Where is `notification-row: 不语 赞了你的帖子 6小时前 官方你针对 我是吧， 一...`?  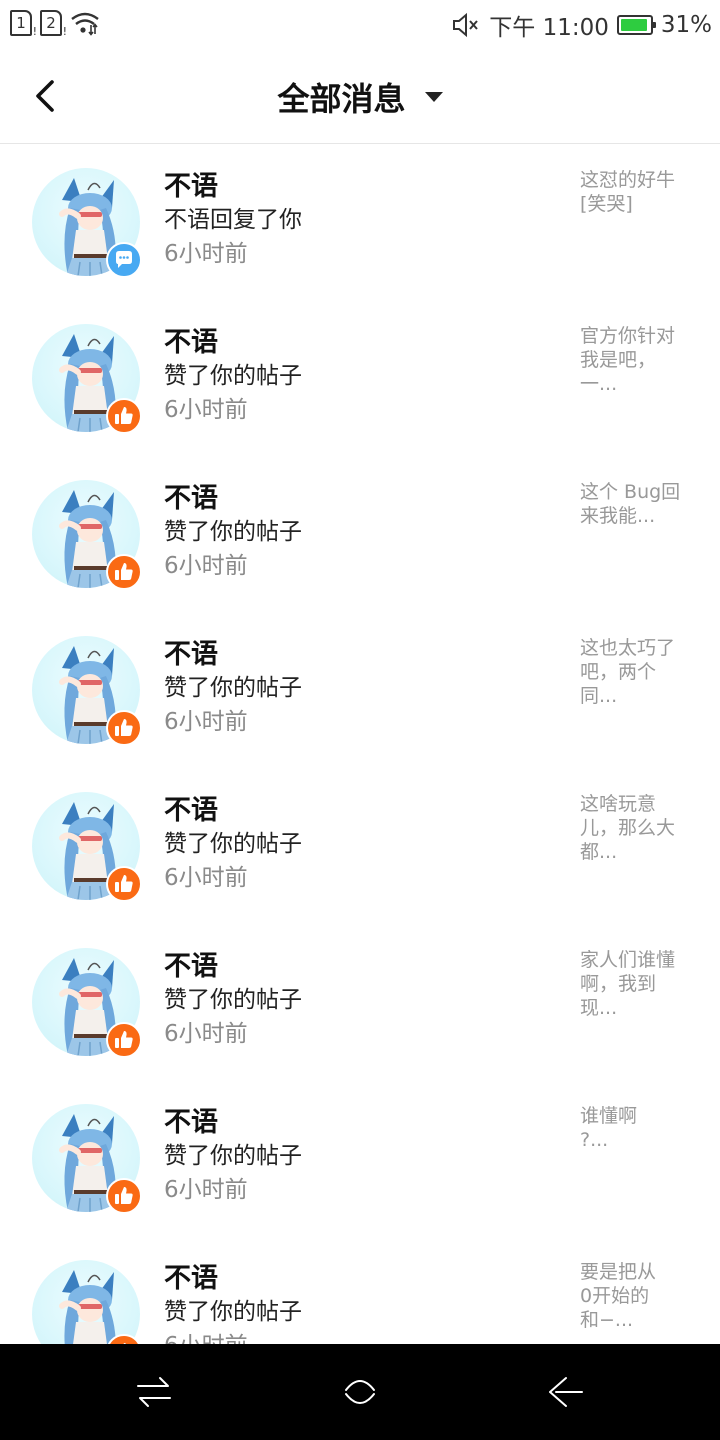
notification-row: 不语 赞了你的帖子 6小时前 官方你针对 我是吧， 一... is located at coordinates (360, 378).